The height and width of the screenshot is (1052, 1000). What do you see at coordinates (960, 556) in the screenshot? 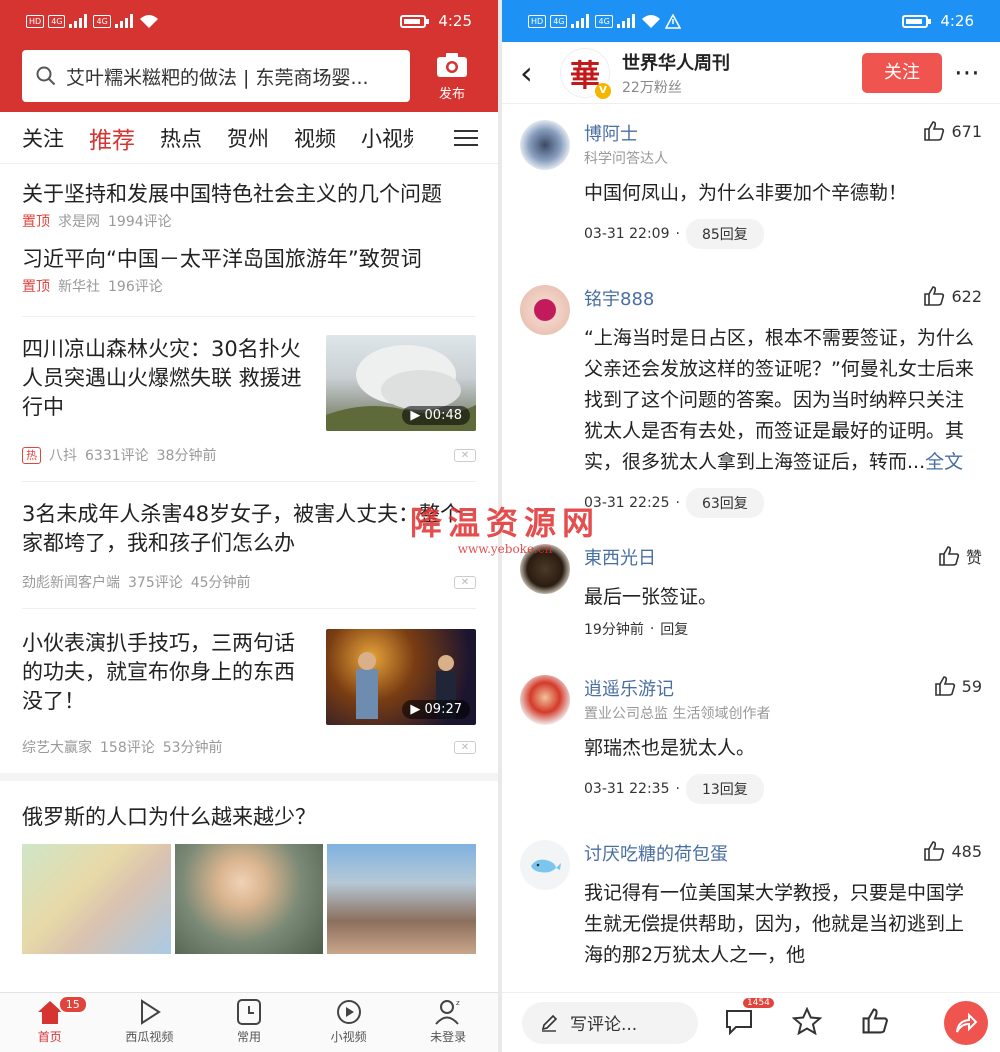
I see `like-button: 赞` at bounding box center [960, 556].